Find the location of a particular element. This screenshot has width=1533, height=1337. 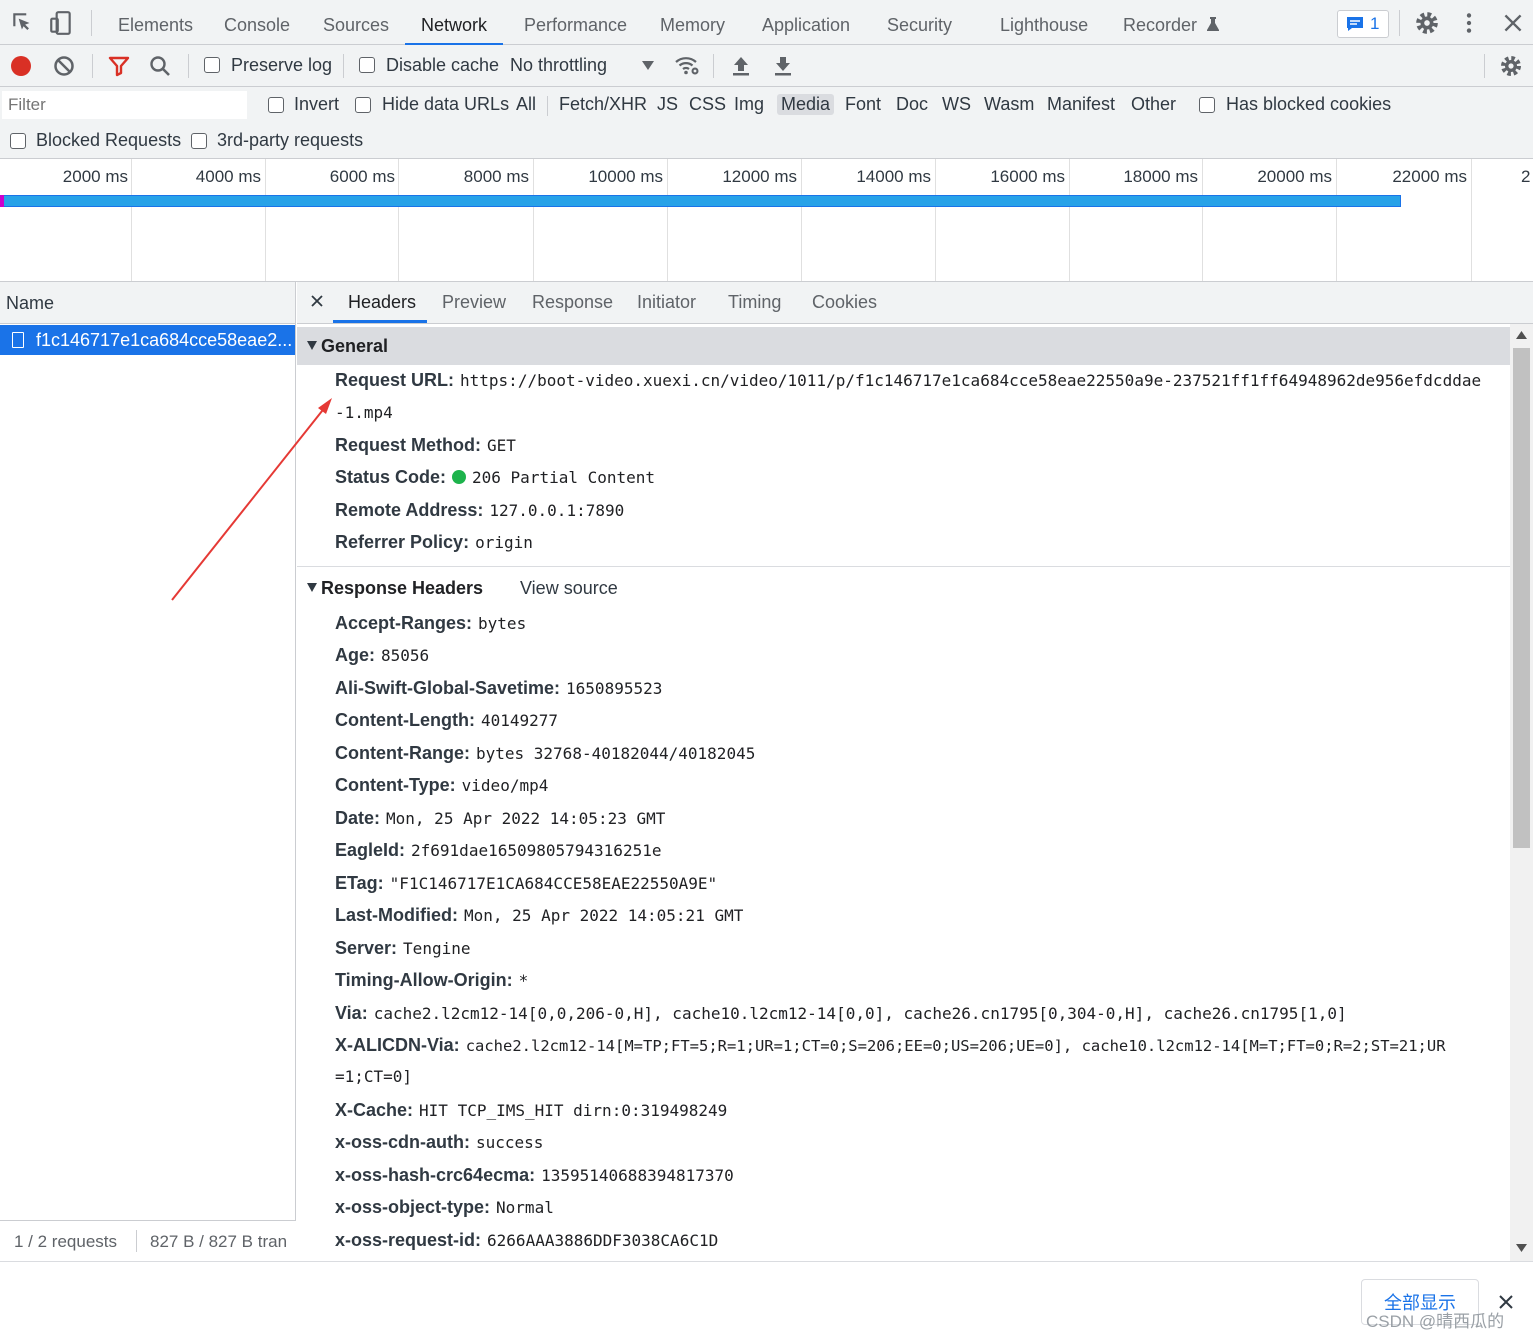

scroll-up-arrow-icon is located at coordinates (1521, 335).